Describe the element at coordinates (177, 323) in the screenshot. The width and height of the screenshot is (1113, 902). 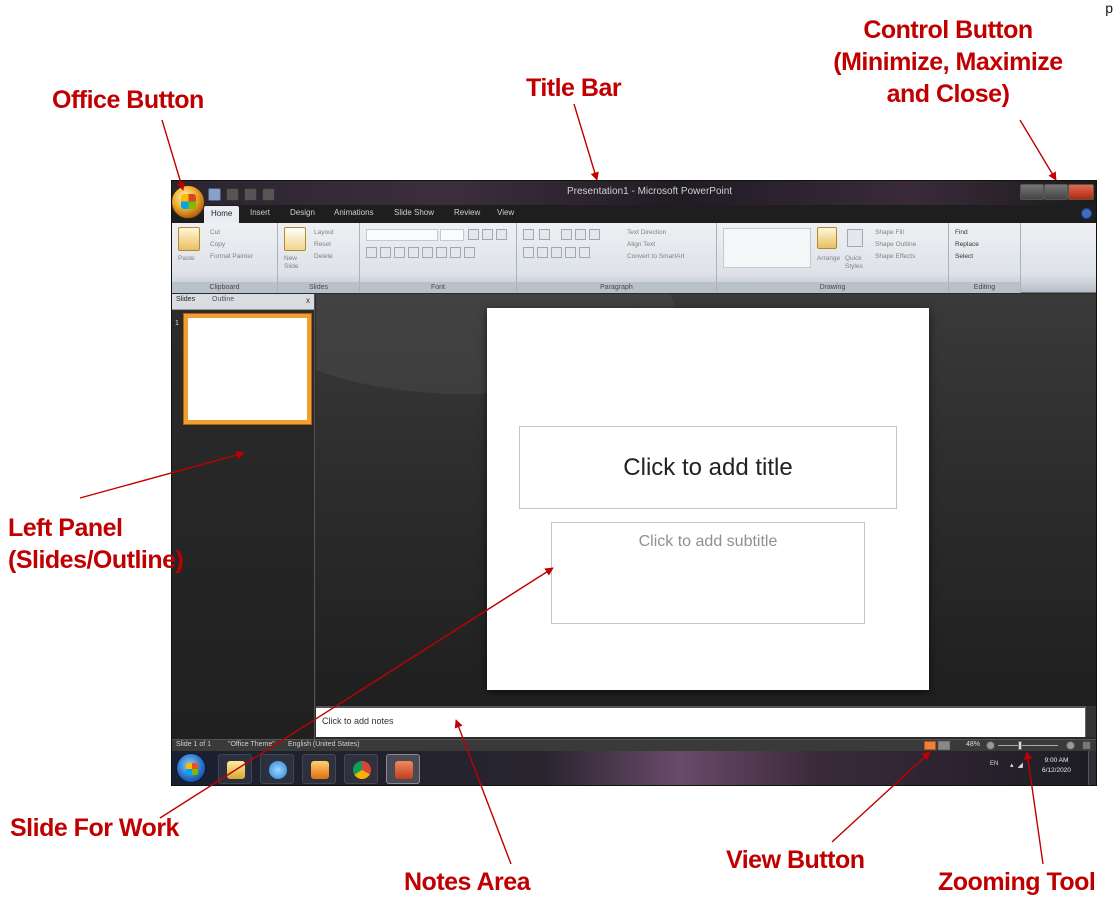
I see `thumbnail-number: 1` at that location.